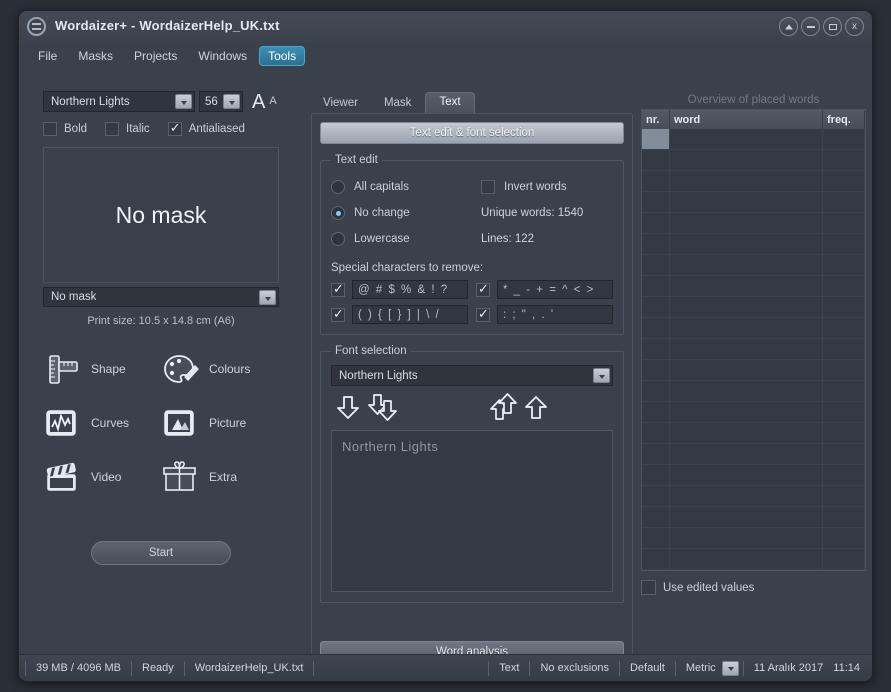 The height and width of the screenshot is (692, 891). Describe the element at coordinates (338, 213) in the screenshot. I see `radio-no-change-control` at that location.